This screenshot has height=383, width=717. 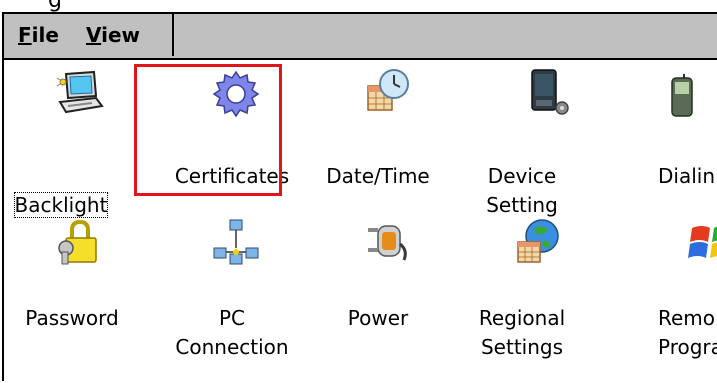 What do you see at coordinates (38, 35) in the screenshot?
I see `menu-file: File` at bounding box center [38, 35].